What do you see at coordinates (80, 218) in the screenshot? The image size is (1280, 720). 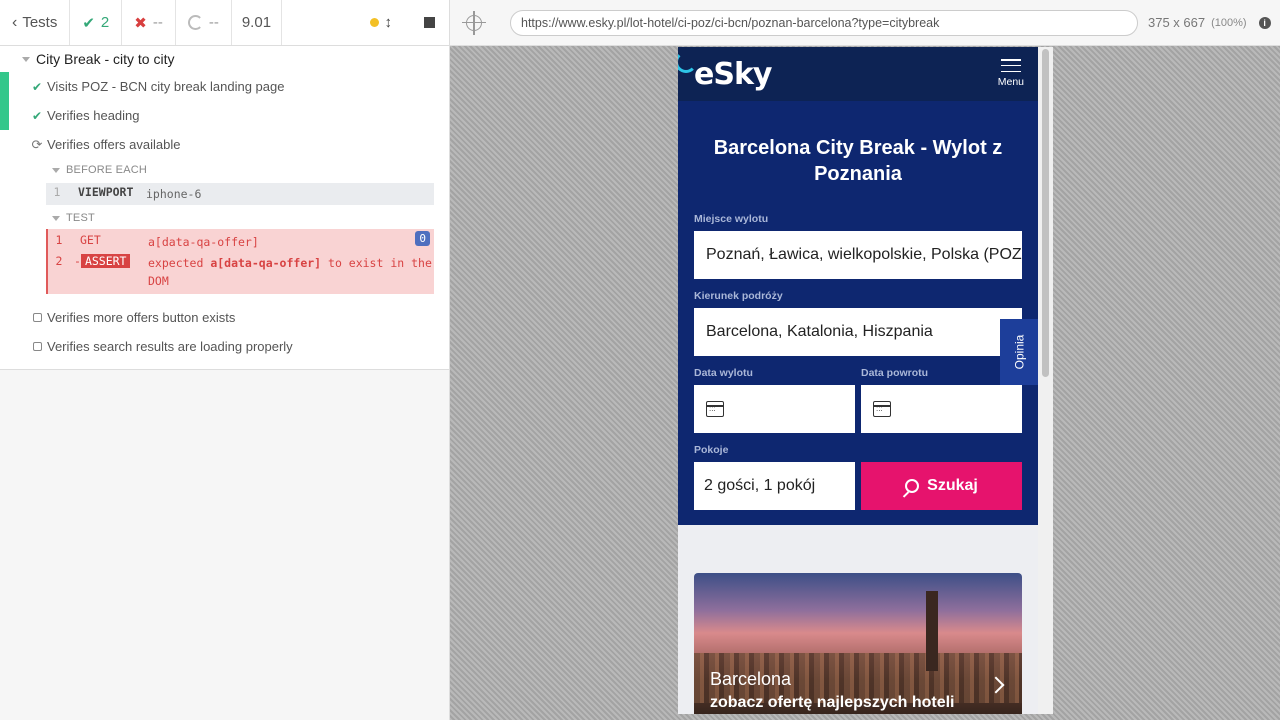 I see `hook-label-text: TEST` at bounding box center [80, 218].